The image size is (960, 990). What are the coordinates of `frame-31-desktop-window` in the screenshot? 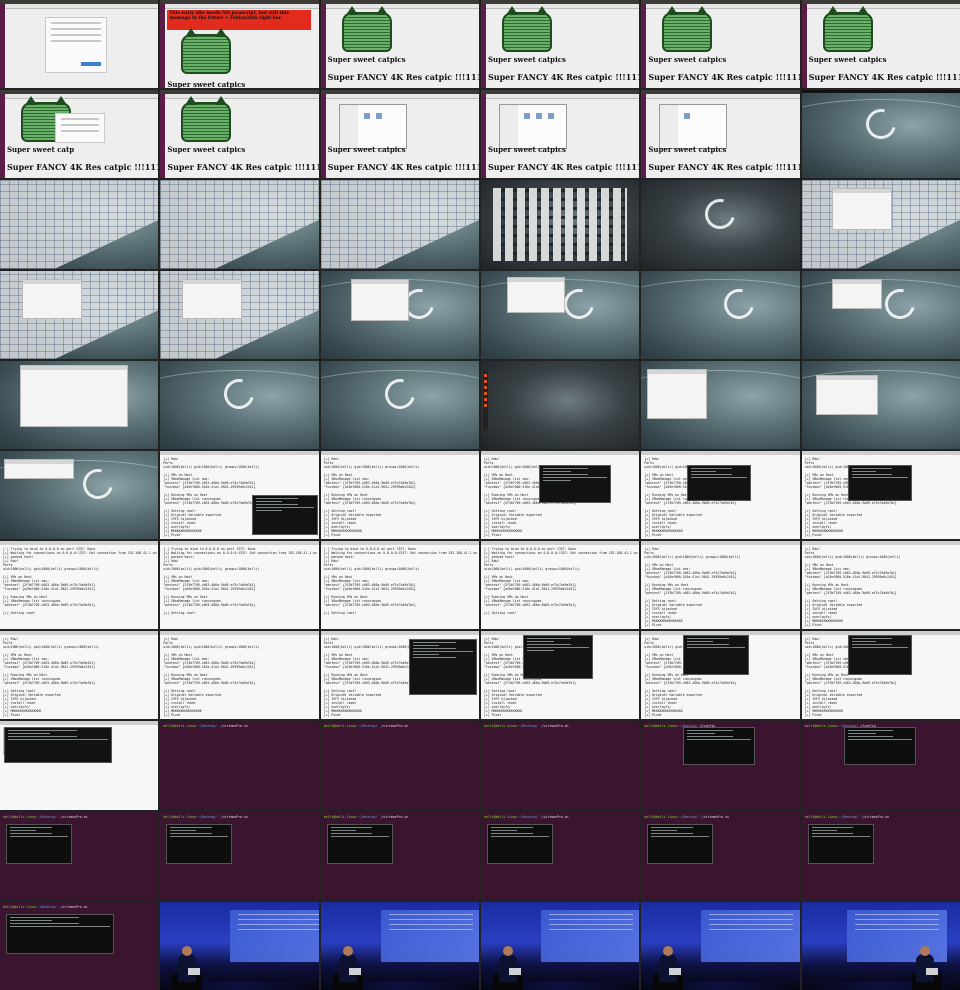 It's located at (79, 495).